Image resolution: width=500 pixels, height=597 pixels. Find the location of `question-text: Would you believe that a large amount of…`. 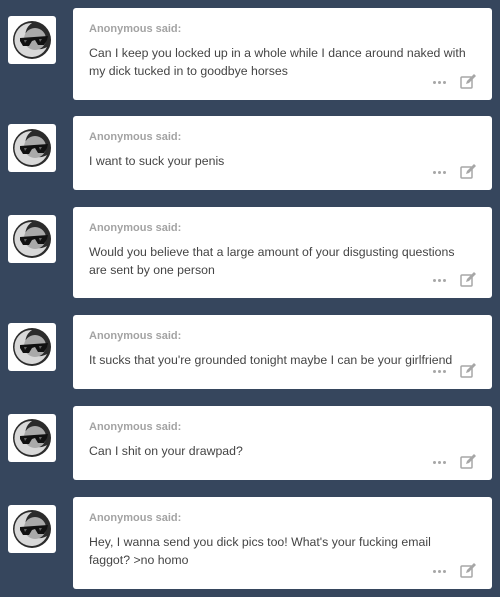

question-text: Would you believe that a large amount of… is located at coordinates (272, 261).